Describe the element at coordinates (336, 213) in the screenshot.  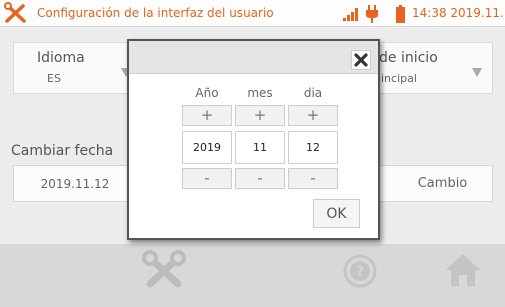
I see `ok-button: OK` at that location.